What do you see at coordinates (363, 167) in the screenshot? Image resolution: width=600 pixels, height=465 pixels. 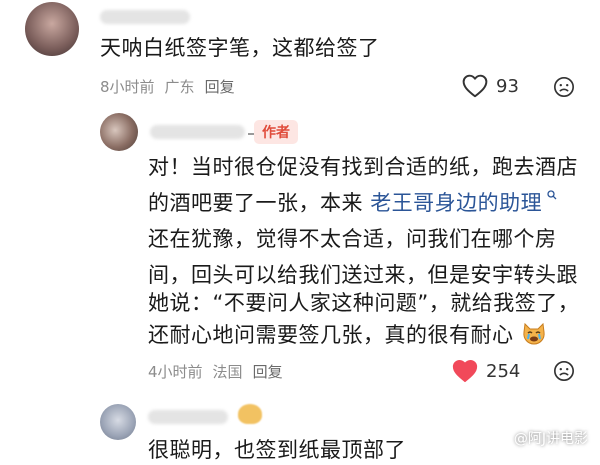 I see `comment-line-1: 对！当时很仓促没有找到合适的纸，跑去酒店` at bounding box center [363, 167].